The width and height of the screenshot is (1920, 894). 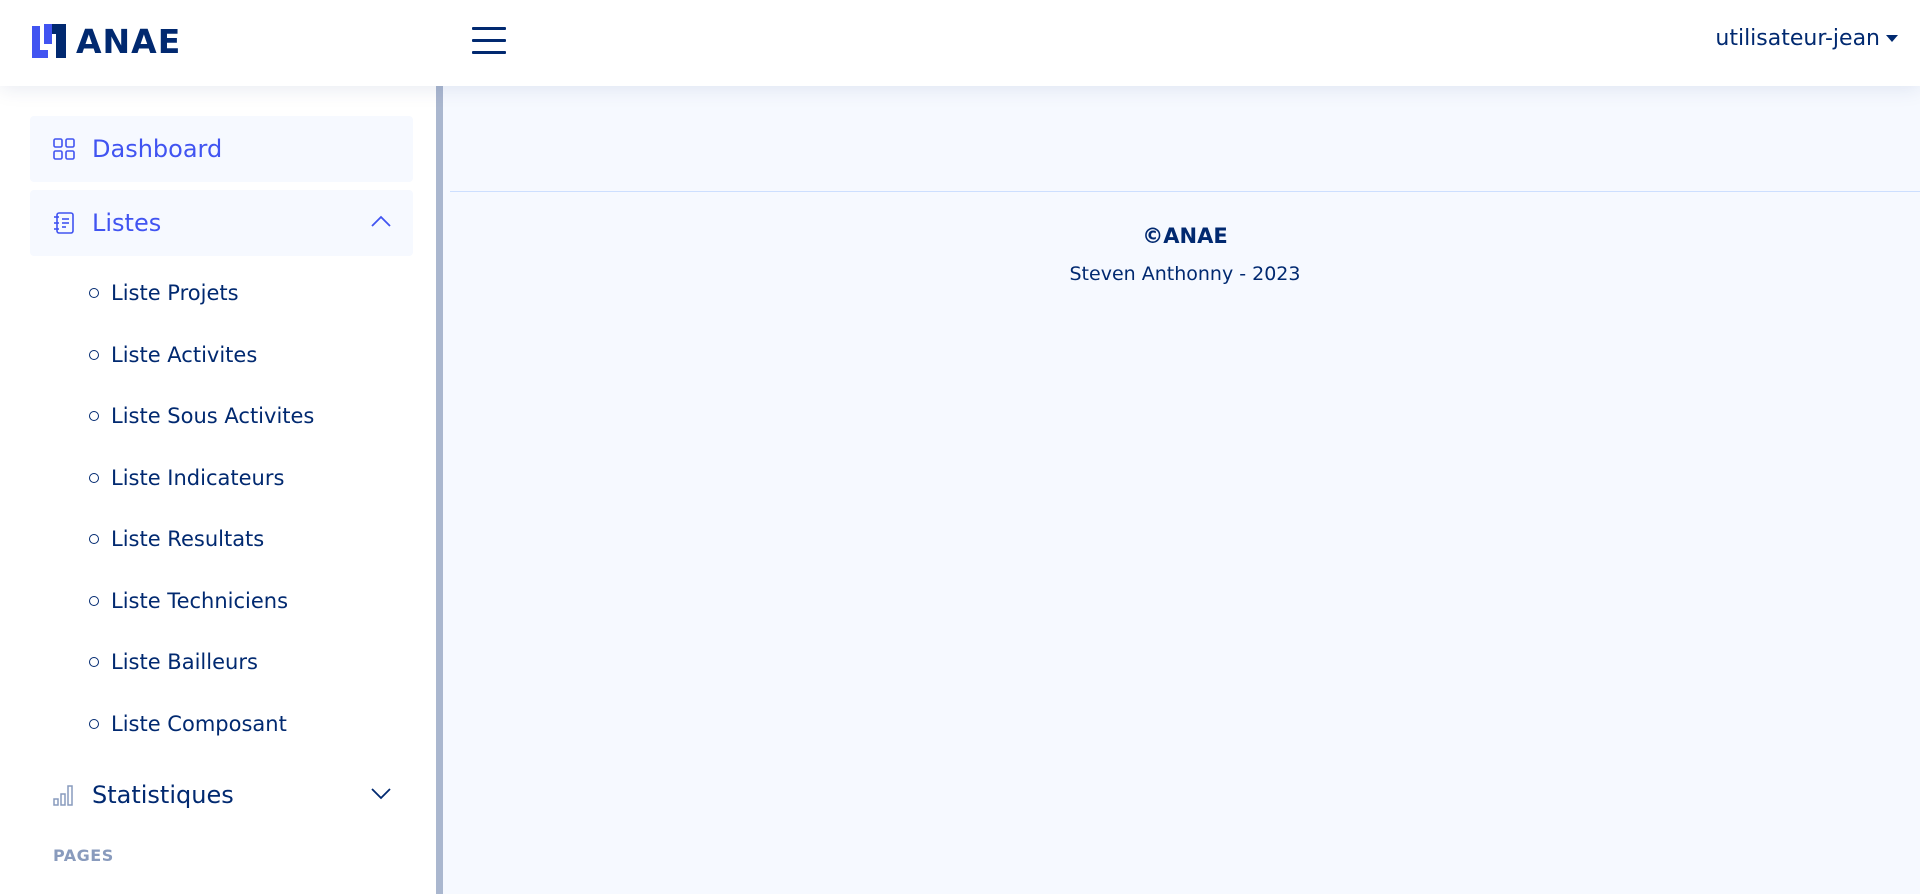 I want to click on hamburger-menu-icon, so click(x=489, y=42).